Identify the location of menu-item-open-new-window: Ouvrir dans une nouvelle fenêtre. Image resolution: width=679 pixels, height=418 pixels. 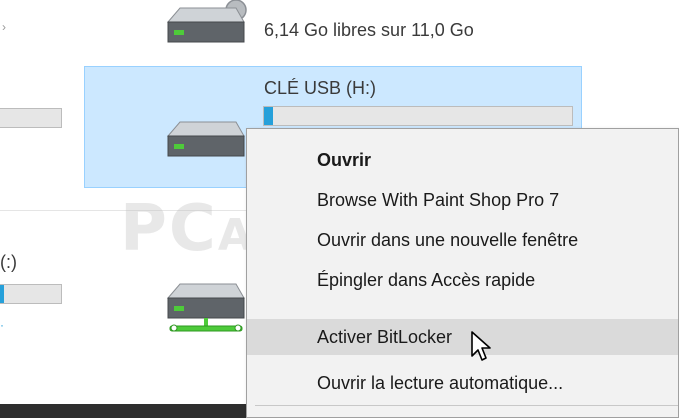
(462, 240).